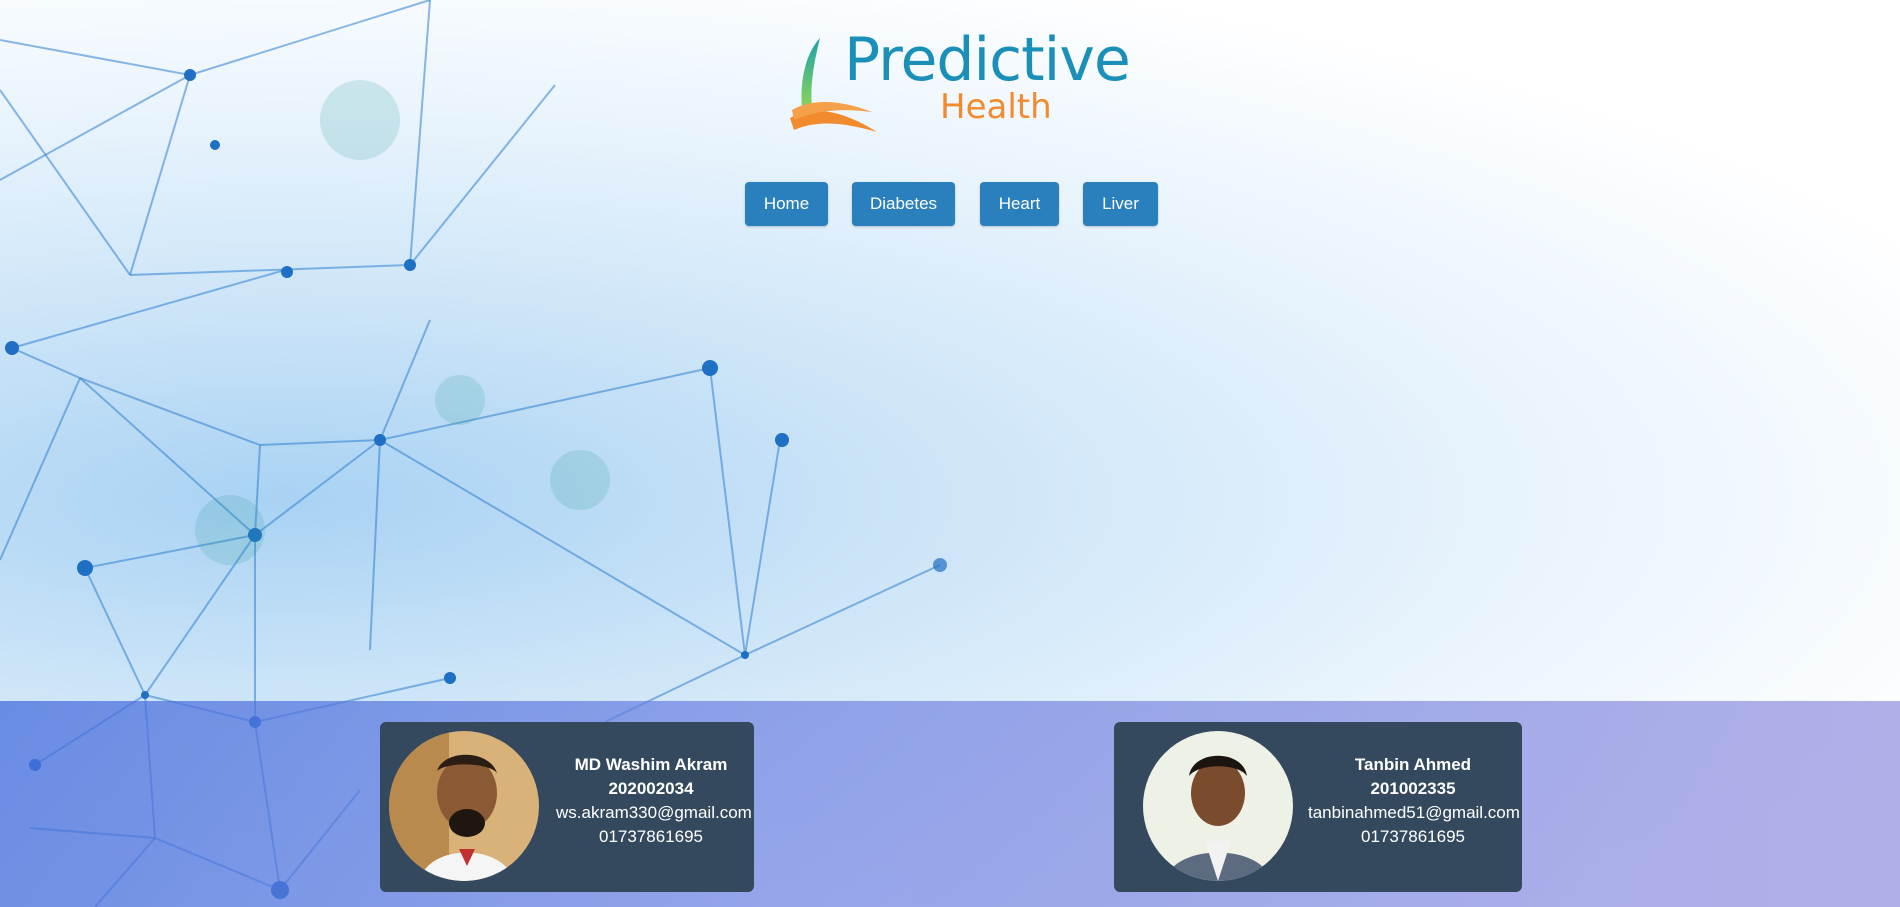  Describe the element at coordinates (996, 107) in the screenshot. I see `logo-subtitle: Health` at that location.